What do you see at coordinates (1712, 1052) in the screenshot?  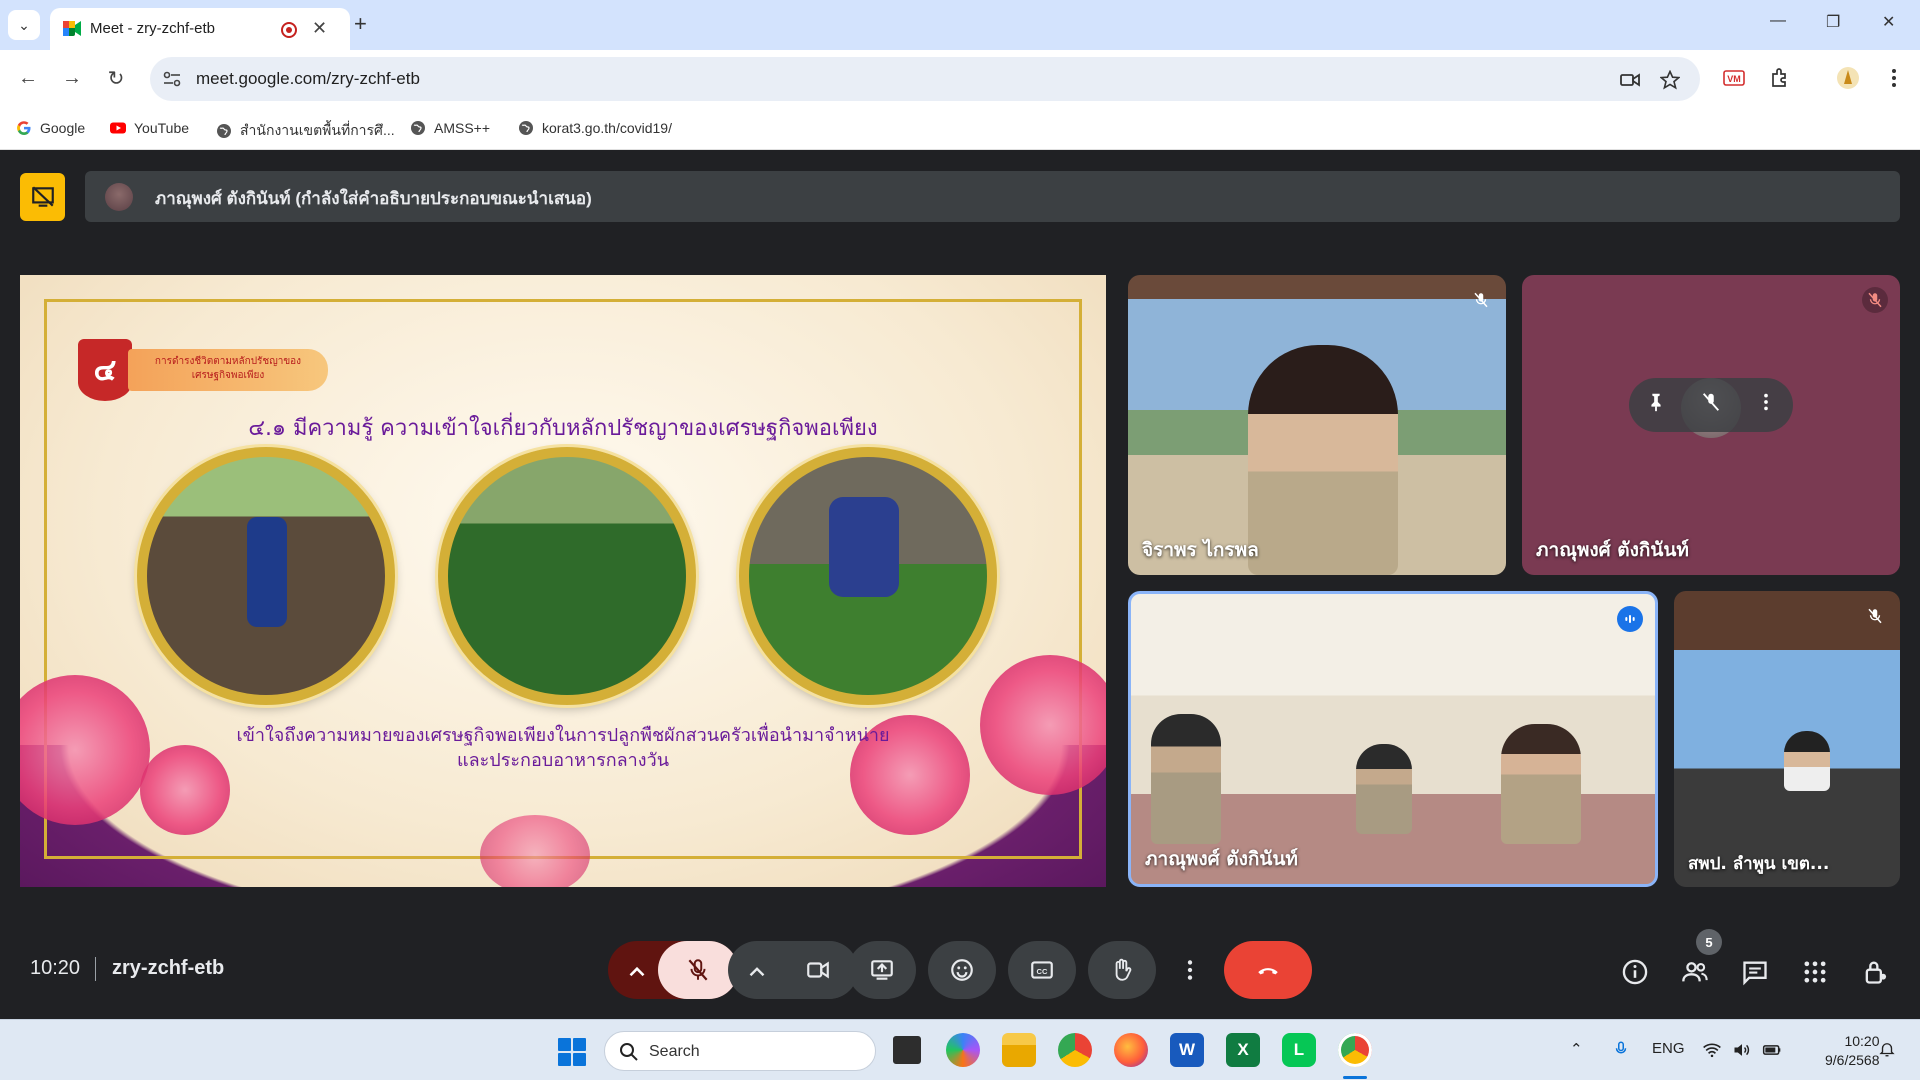 I see `wifi-icon` at bounding box center [1712, 1052].